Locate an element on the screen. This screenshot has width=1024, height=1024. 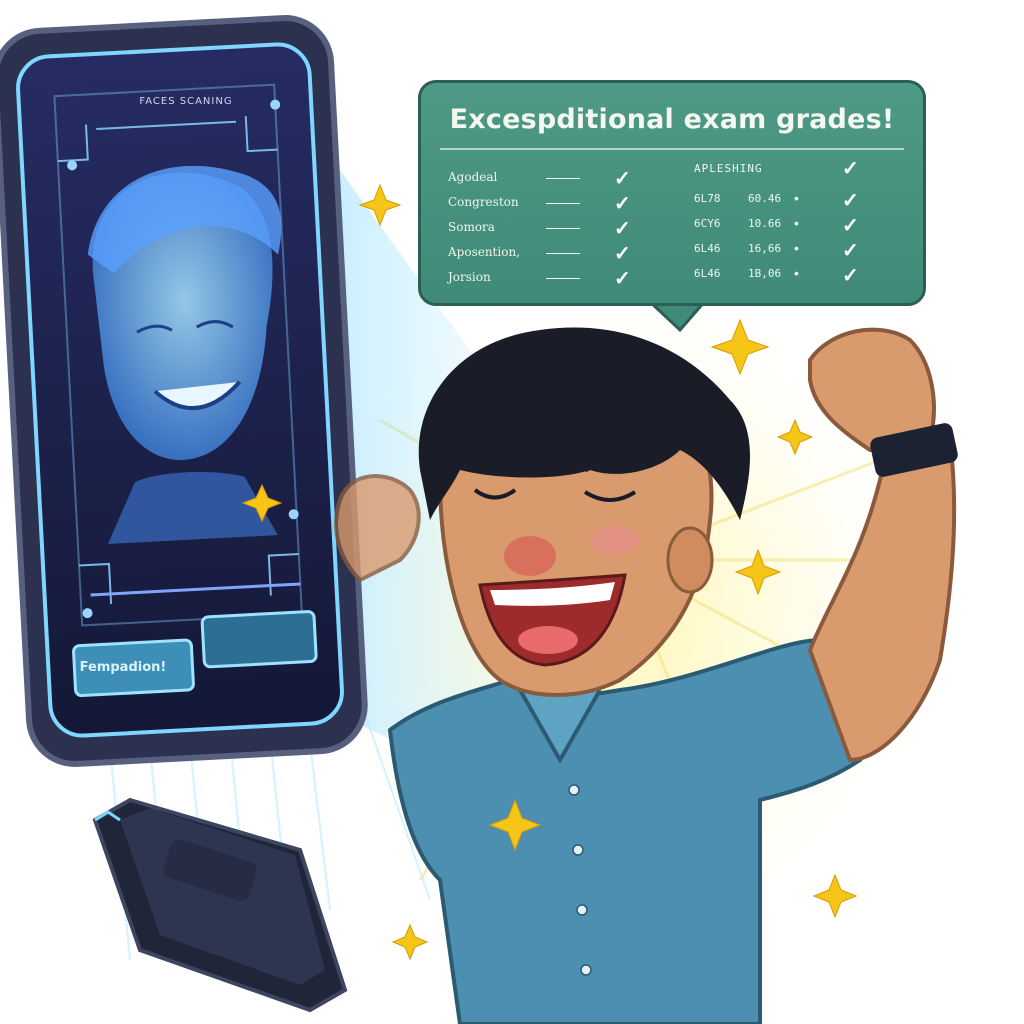
subject-label: Congreston is located at coordinates (483, 202).